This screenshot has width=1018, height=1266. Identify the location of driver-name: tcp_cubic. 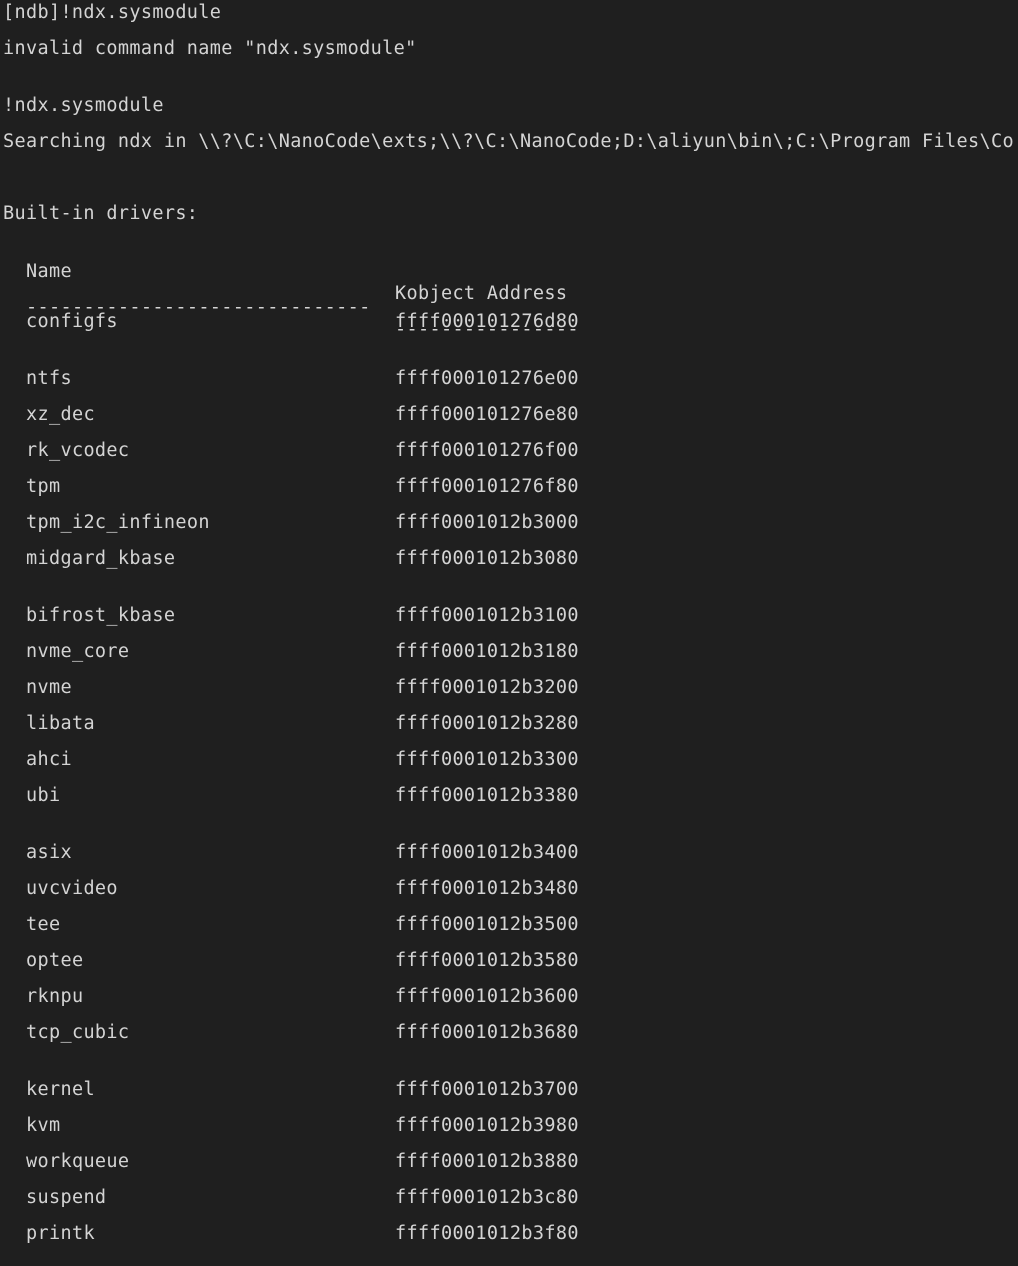
(78, 1032).